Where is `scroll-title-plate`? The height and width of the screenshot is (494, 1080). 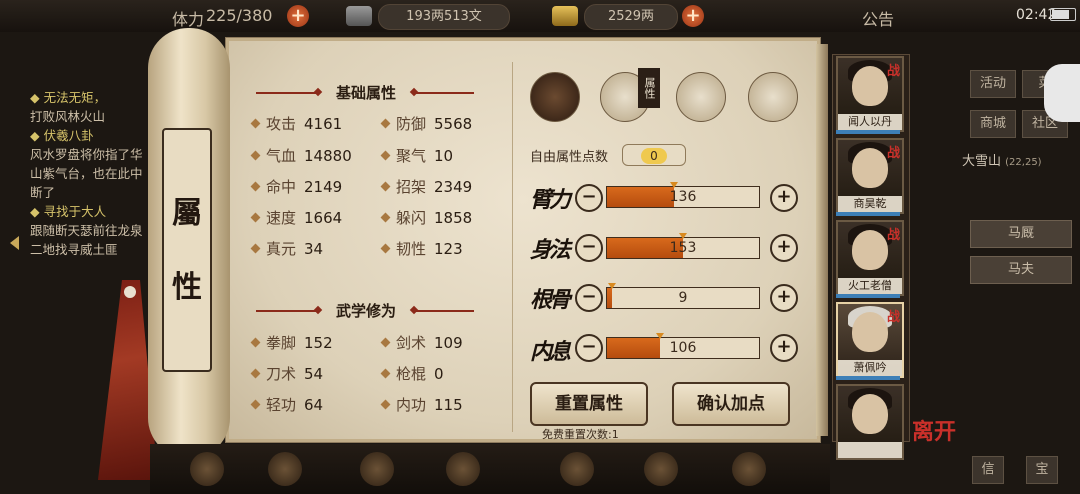
scroll-title-plate is located at coordinates (187, 250).